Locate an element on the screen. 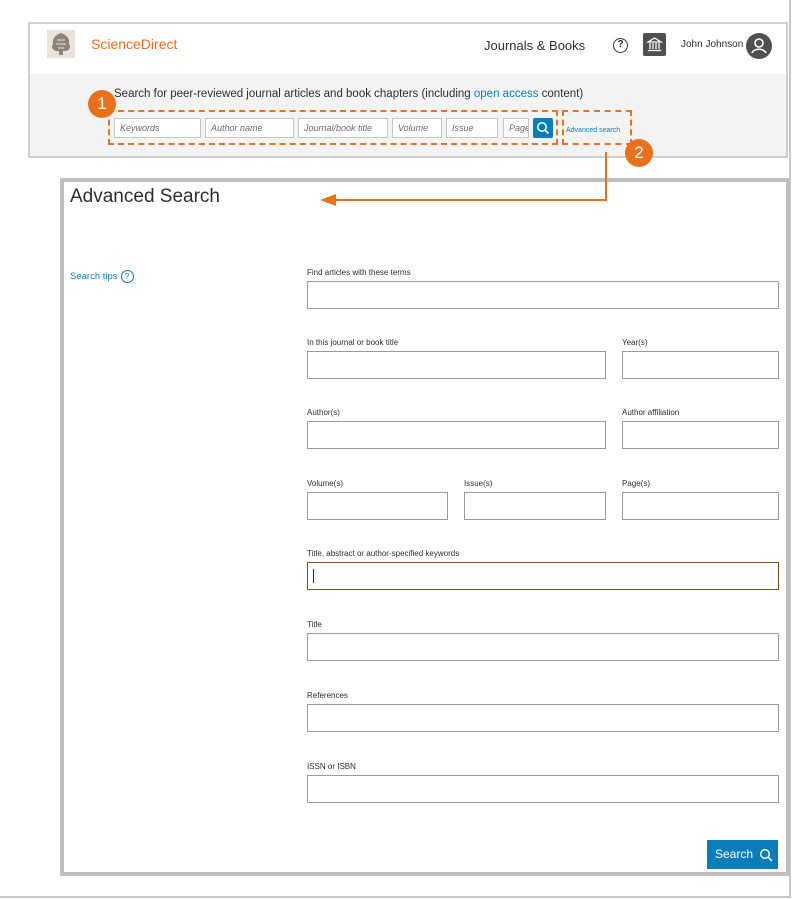 The image size is (794, 899). annotation-arrow is located at coordinates (463, 179).